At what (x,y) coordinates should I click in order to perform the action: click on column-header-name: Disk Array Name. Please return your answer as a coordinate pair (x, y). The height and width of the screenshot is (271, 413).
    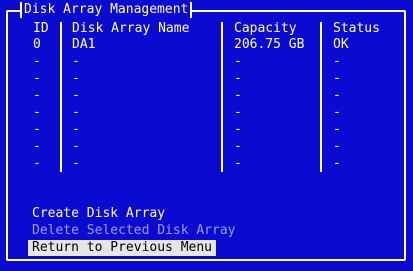
    Looking at the image, I should click on (131, 28).